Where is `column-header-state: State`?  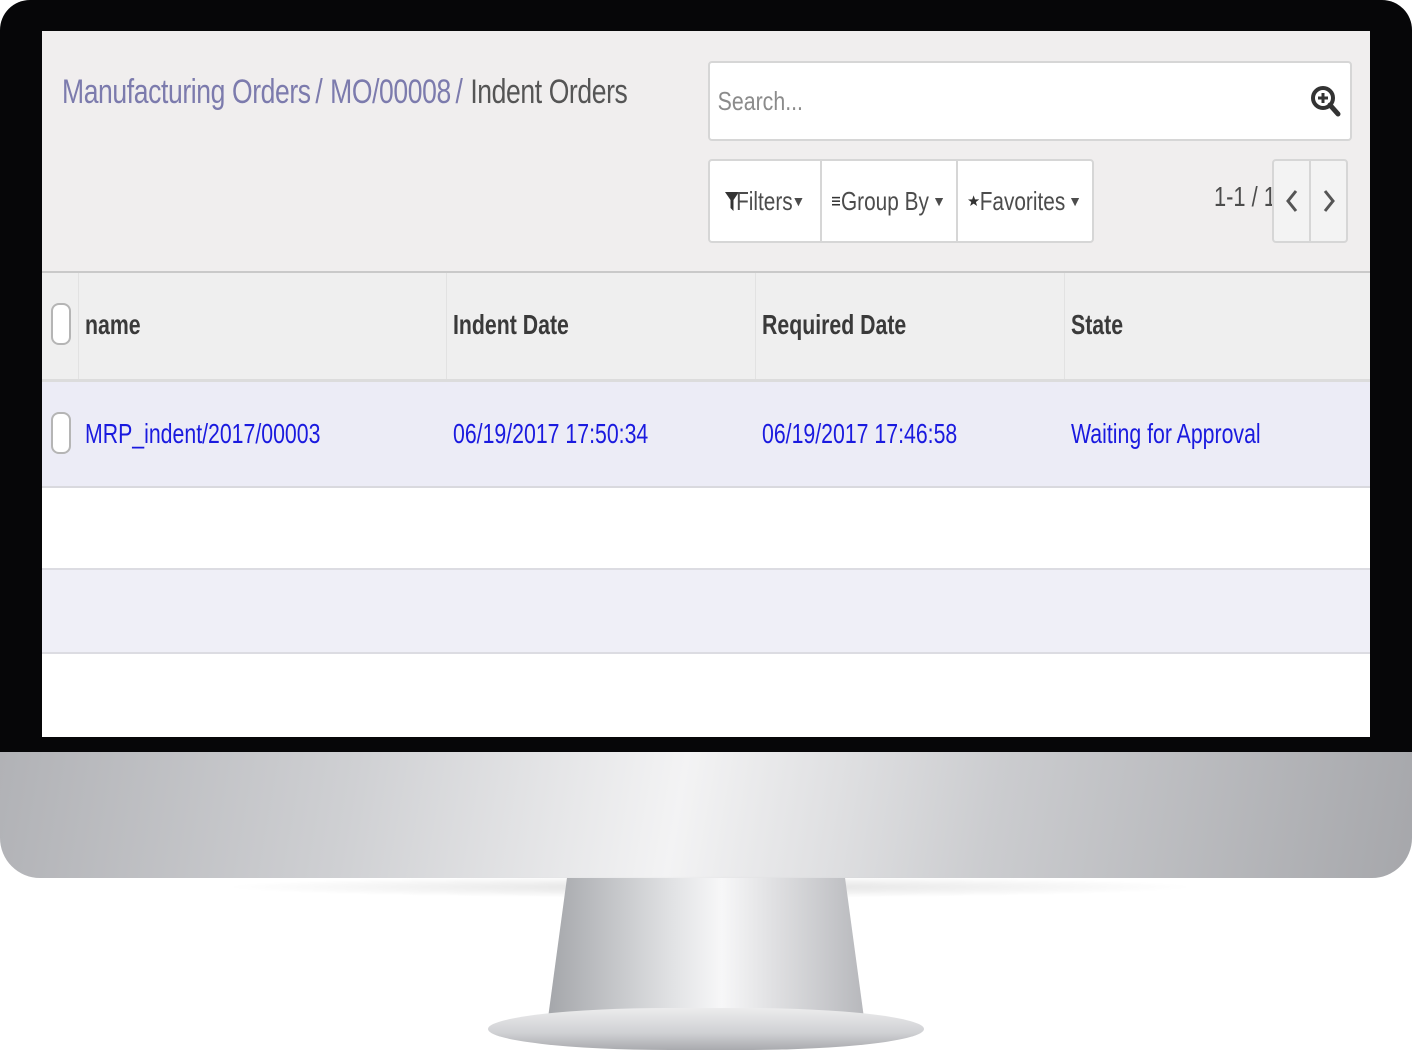
column-header-state: State is located at coordinates (1097, 325).